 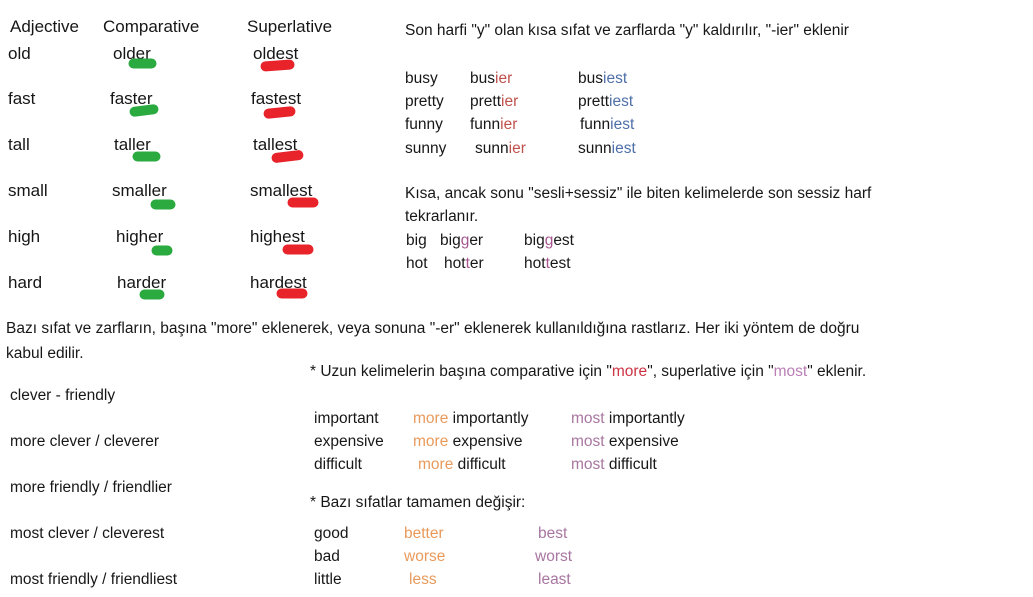 What do you see at coordinates (328, 579) in the screenshot?
I see `irregular-base: little` at bounding box center [328, 579].